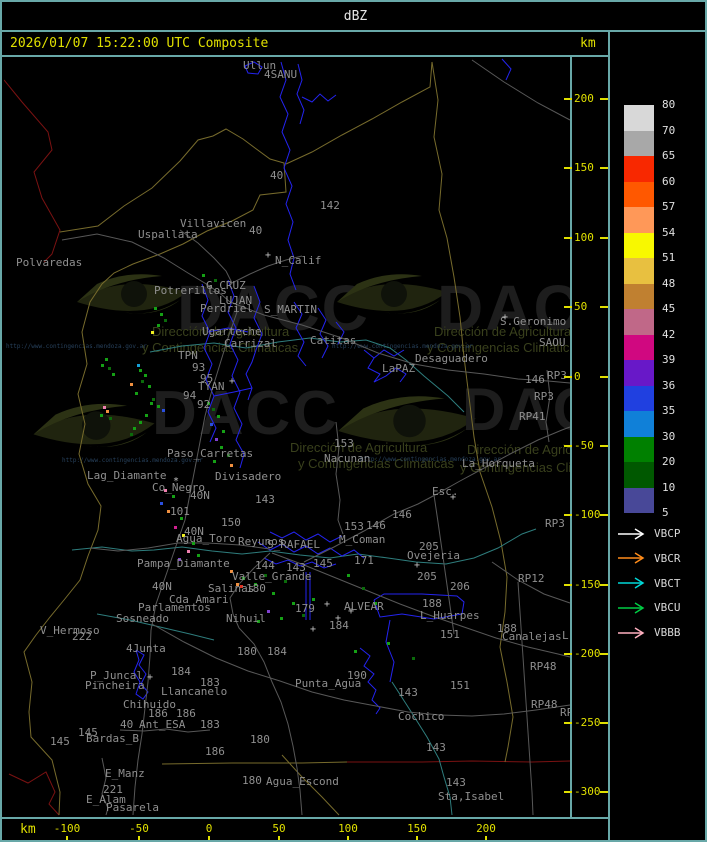 This screenshot has width=707, height=842. What do you see at coordinates (649, 632) in the screenshot?
I see `legend-item: VBBB` at bounding box center [649, 632].